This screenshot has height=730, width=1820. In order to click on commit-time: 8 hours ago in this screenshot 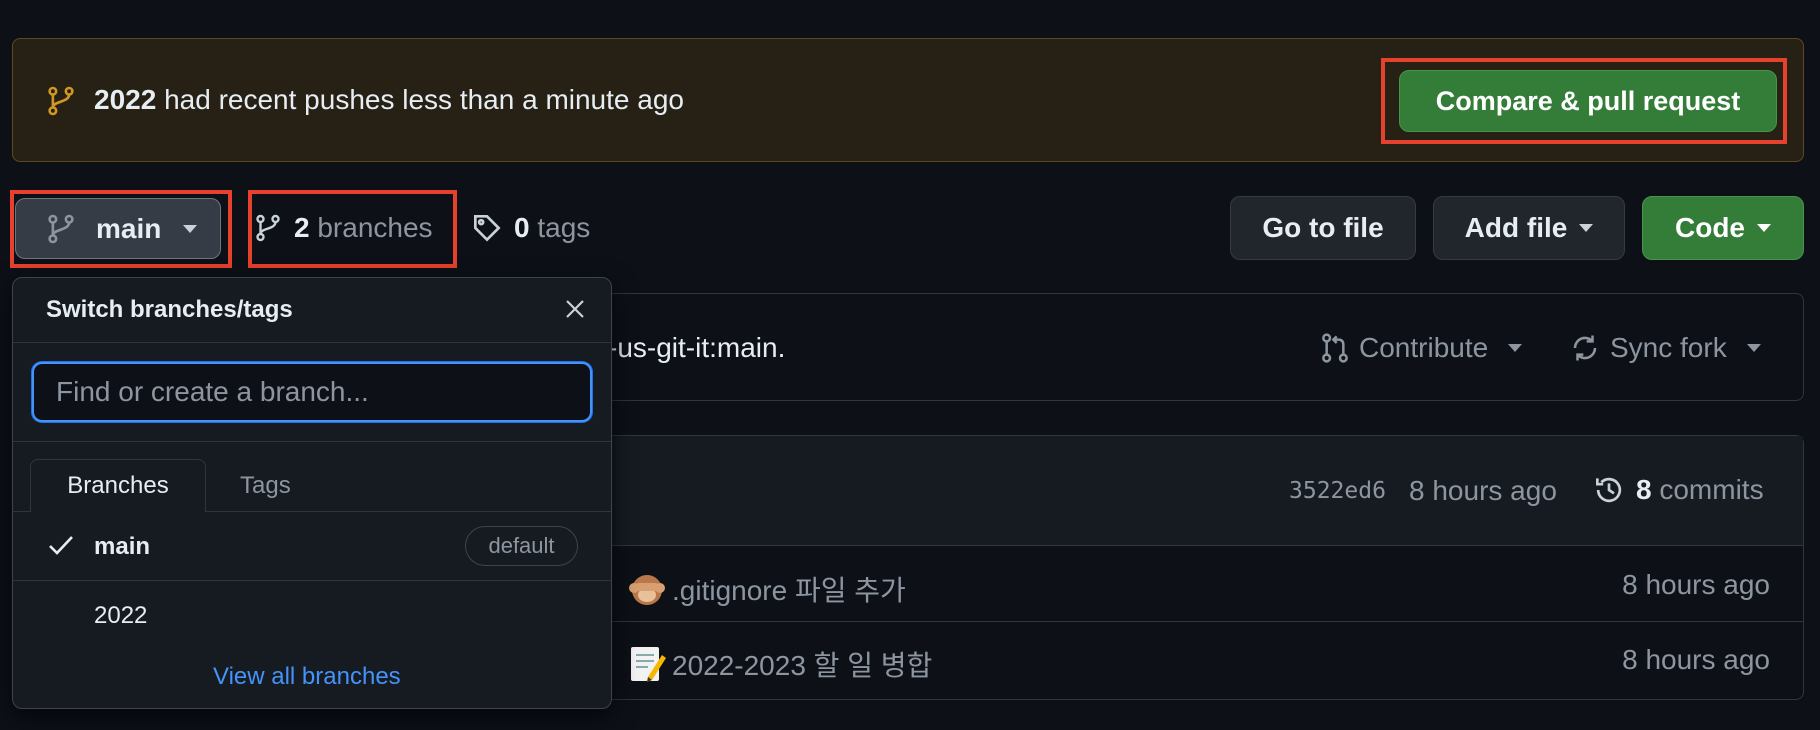, I will do `click(1483, 490)`.